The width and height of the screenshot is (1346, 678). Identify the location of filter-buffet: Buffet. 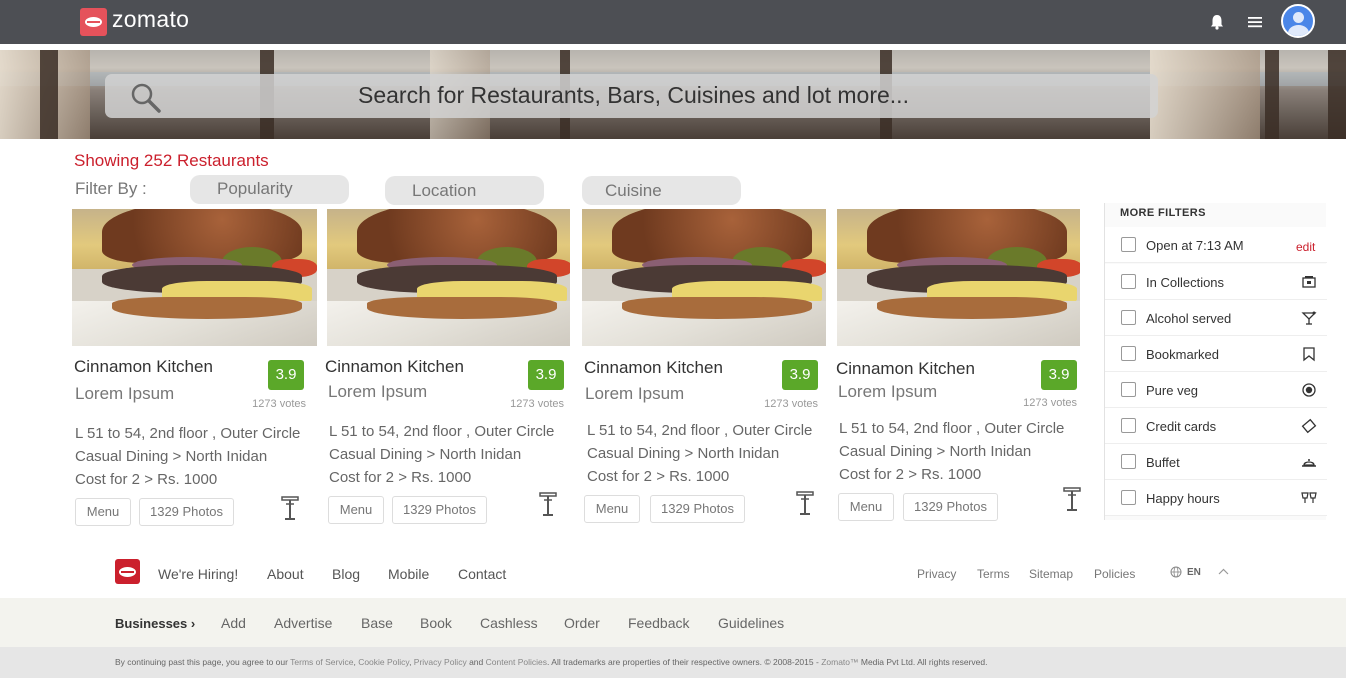
(1216, 462).